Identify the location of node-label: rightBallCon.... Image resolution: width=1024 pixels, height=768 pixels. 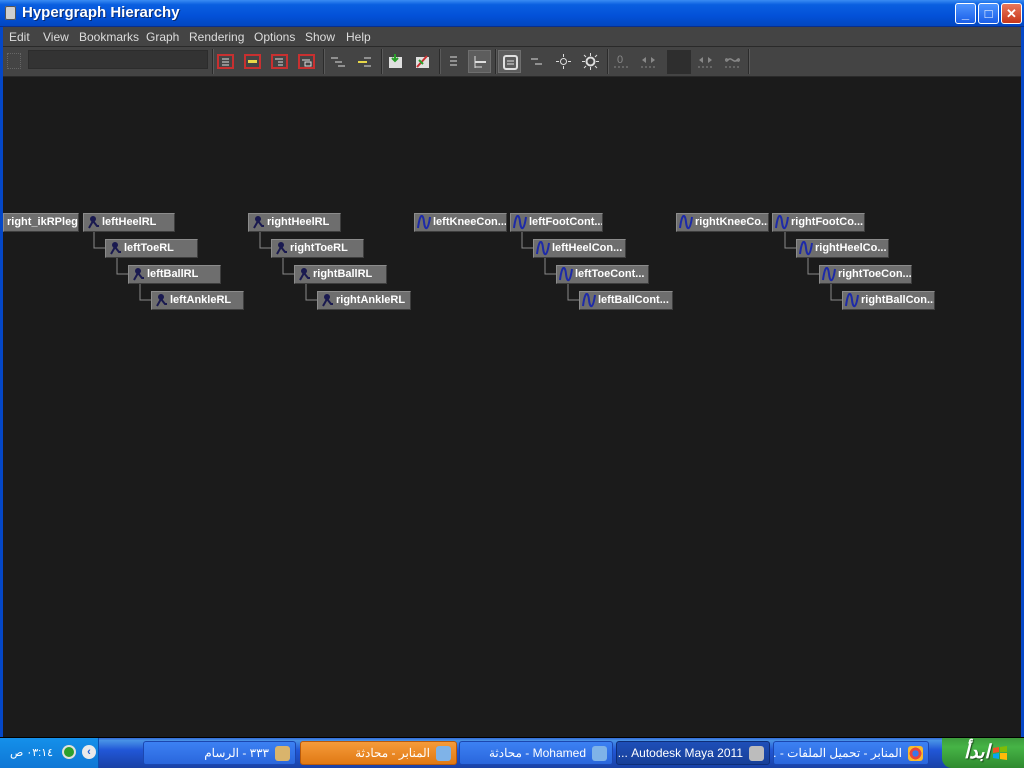
(898, 300).